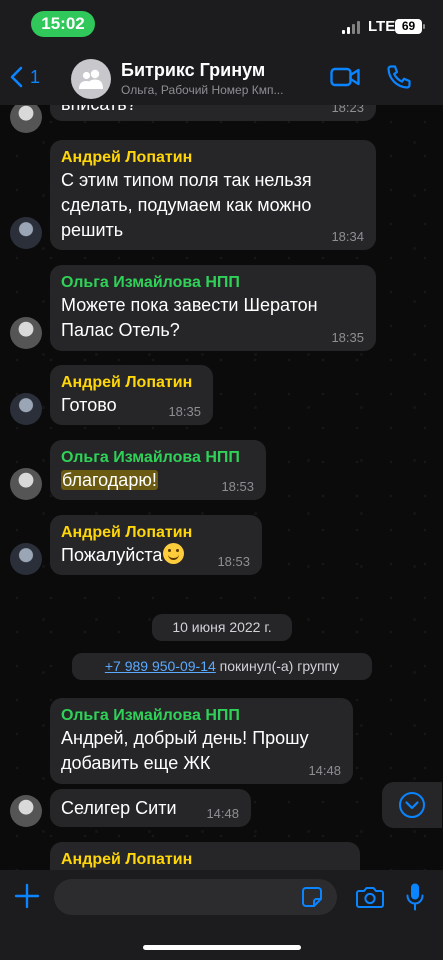 Image resolution: width=443 pixels, height=960 pixels. What do you see at coordinates (195, 897) in the screenshot?
I see `message-input` at bounding box center [195, 897].